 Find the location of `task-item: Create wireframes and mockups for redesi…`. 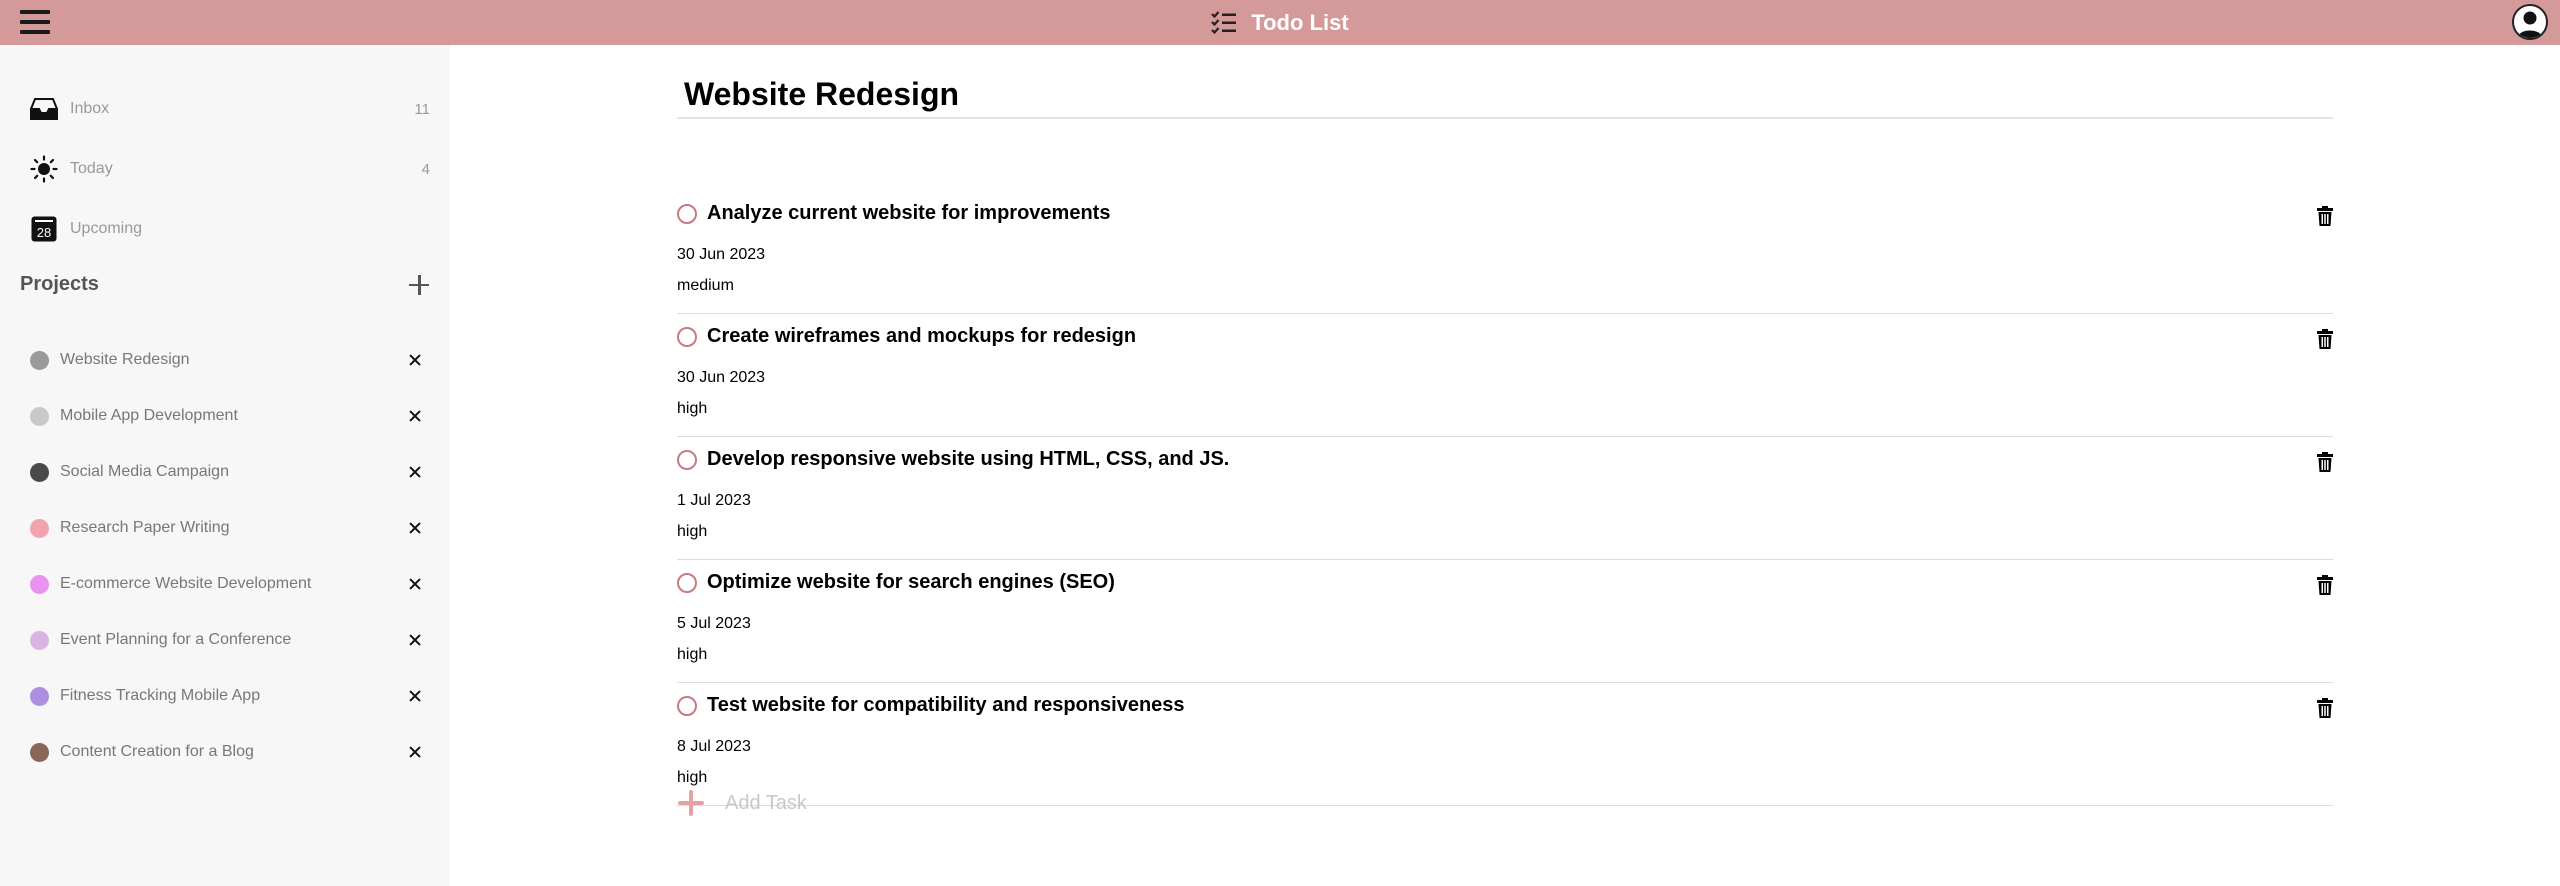

task-item: Create wireframes and mockups for redesi… is located at coordinates (1505, 375).